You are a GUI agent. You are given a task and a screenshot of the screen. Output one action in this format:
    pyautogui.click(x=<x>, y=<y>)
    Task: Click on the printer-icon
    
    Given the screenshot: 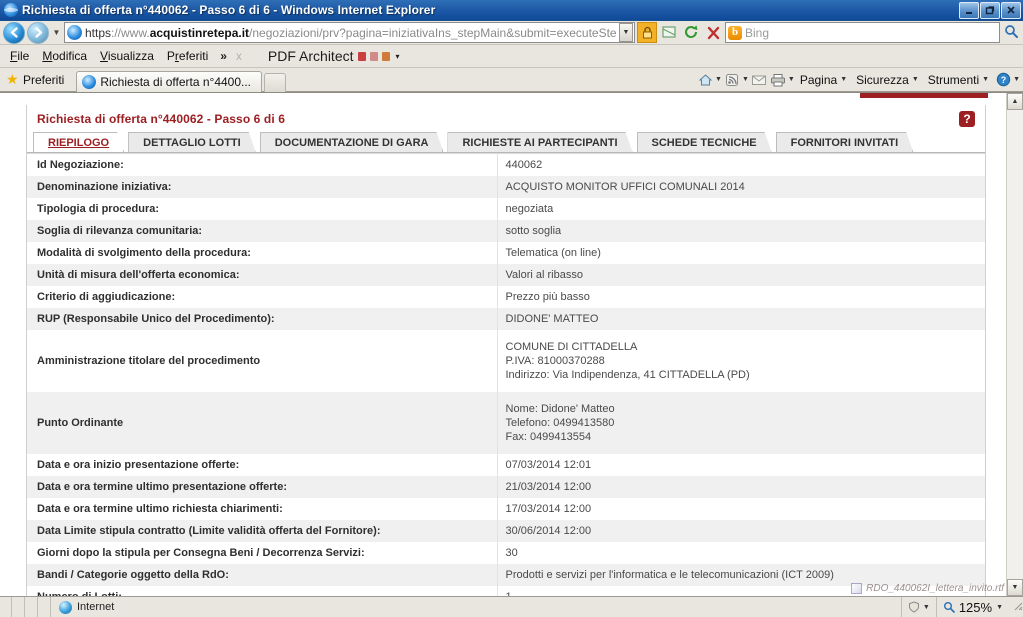 What is the action you would take?
    pyautogui.click(x=778, y=80)
    